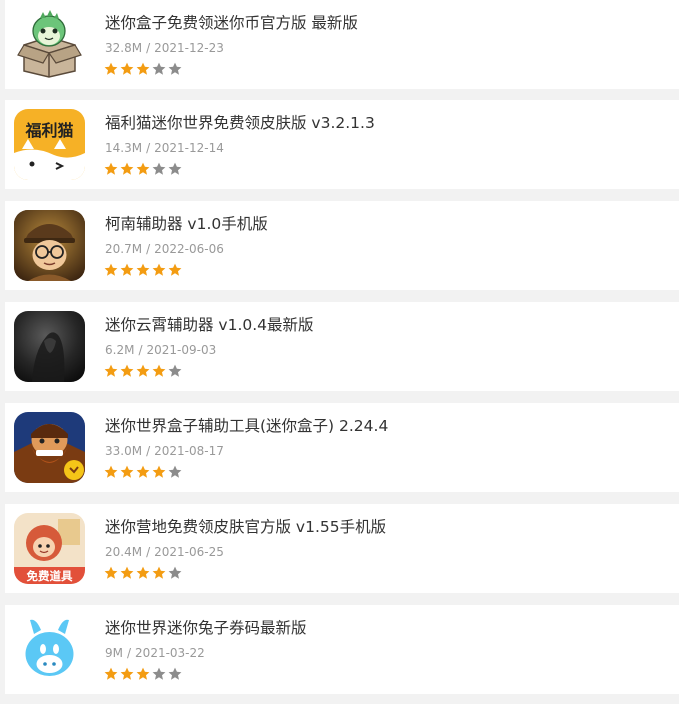 The width and height of the screenshot is (679, 704). I want to click on app-meta: 6.2M/2021-09-03, so click(160, 350).